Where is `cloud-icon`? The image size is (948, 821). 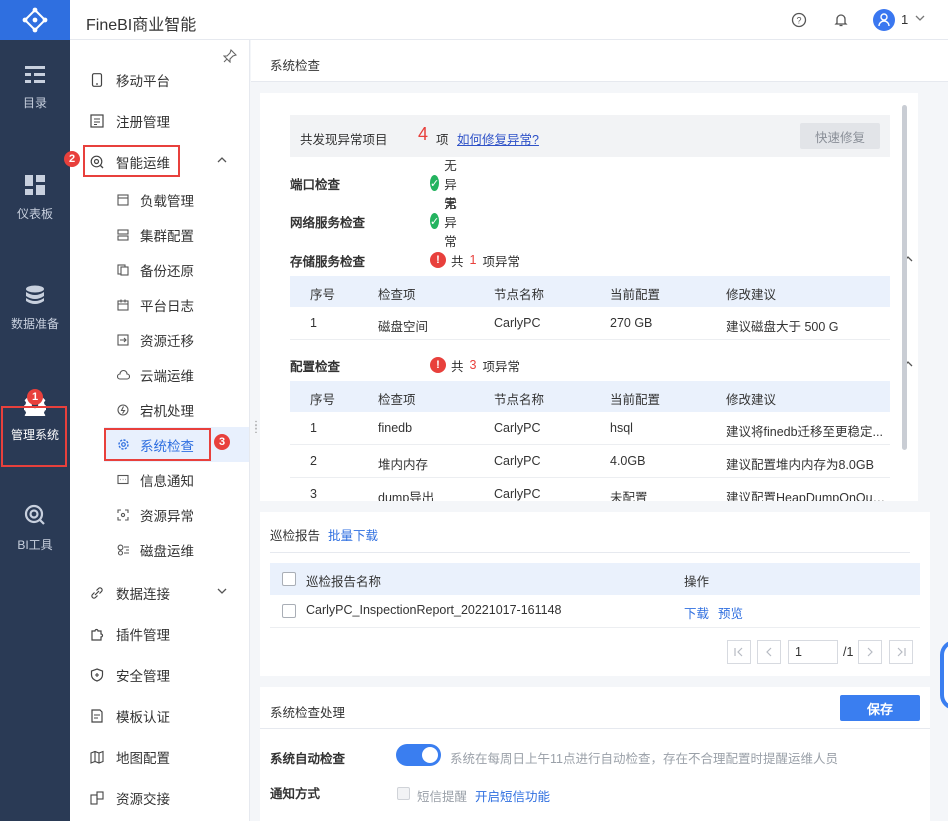
cloud-icon is located at coordinates (123, 375).